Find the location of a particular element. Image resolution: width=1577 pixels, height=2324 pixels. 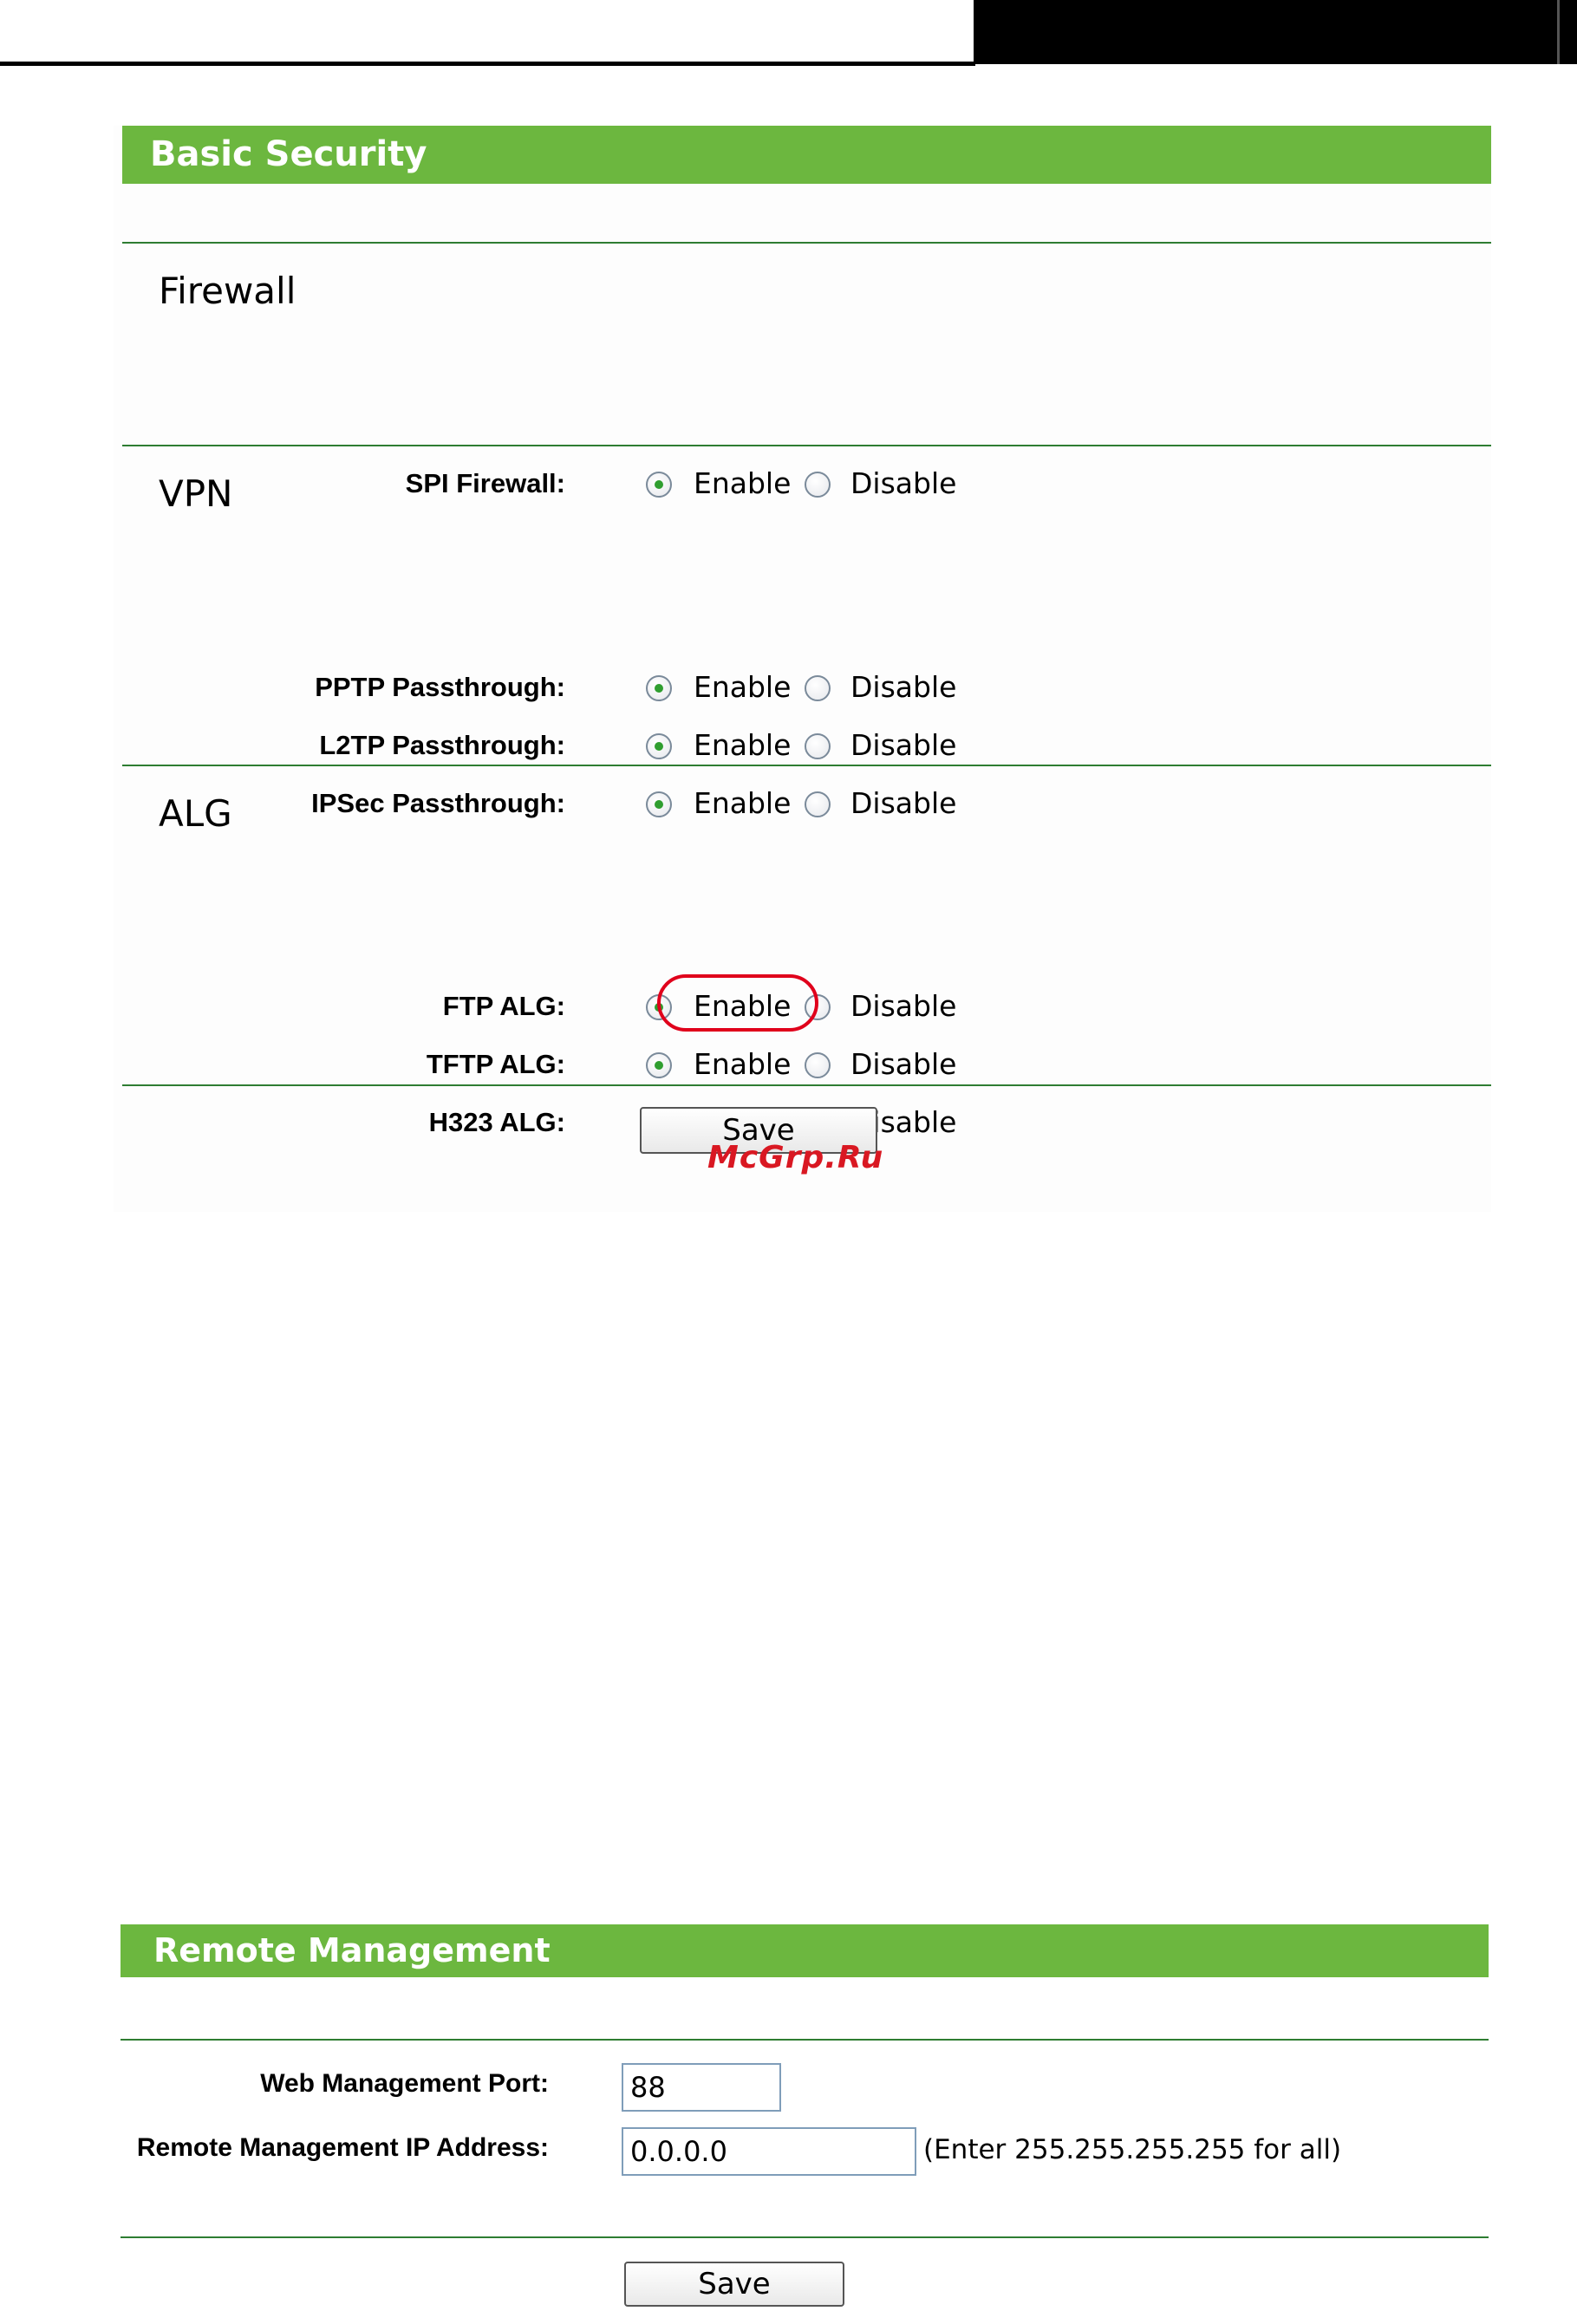

web-port-input: 88 is located at coordinates (702, 2087).